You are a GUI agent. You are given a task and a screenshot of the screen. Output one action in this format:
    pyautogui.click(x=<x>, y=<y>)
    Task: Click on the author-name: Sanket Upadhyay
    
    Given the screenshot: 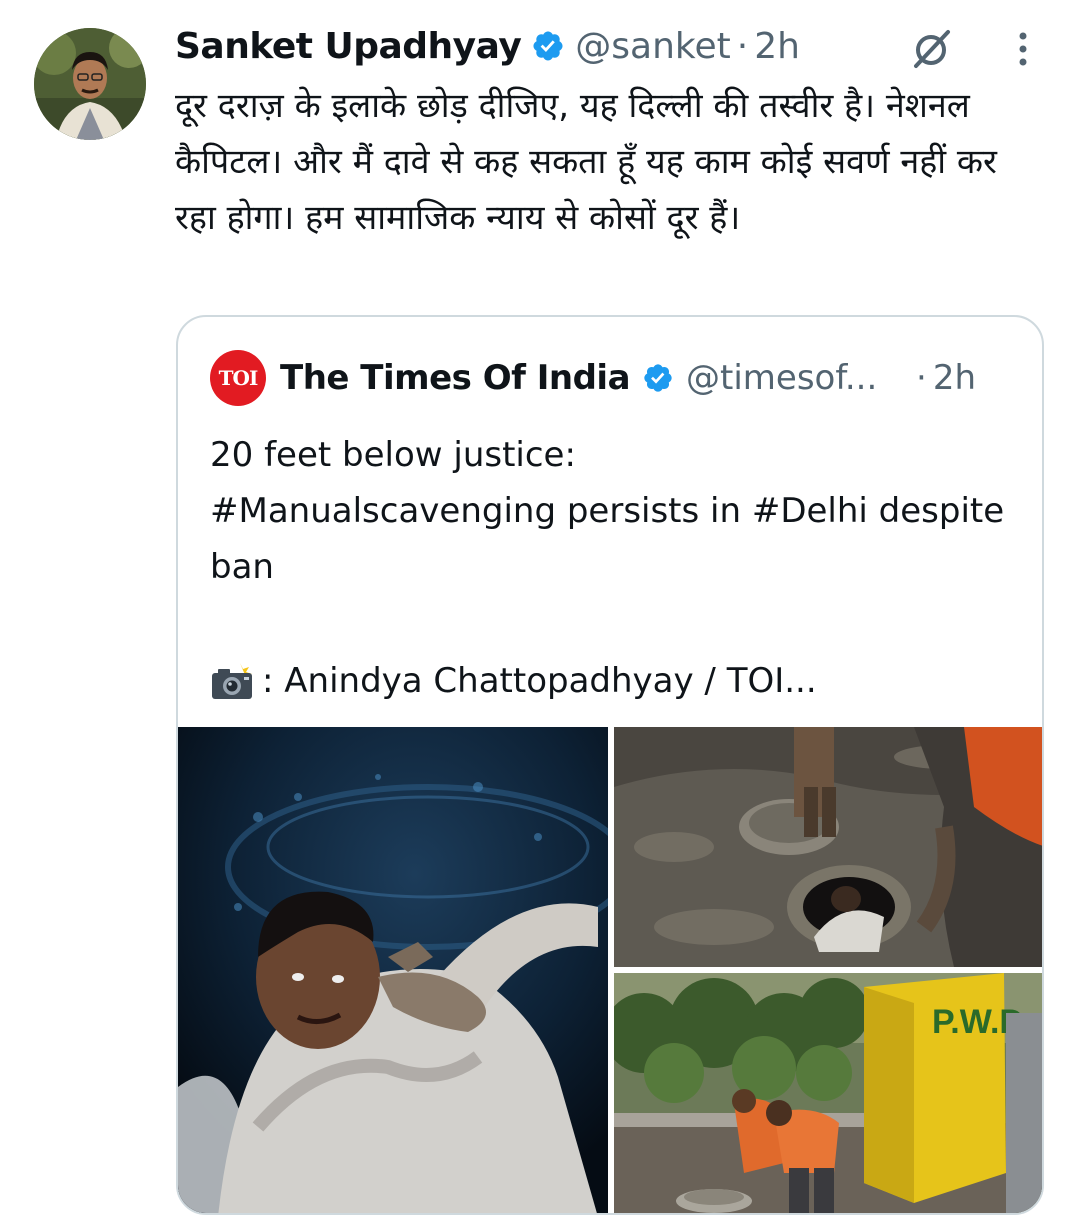 What is the action you would take?
    pyautogui.click(x=348, y=46)
    